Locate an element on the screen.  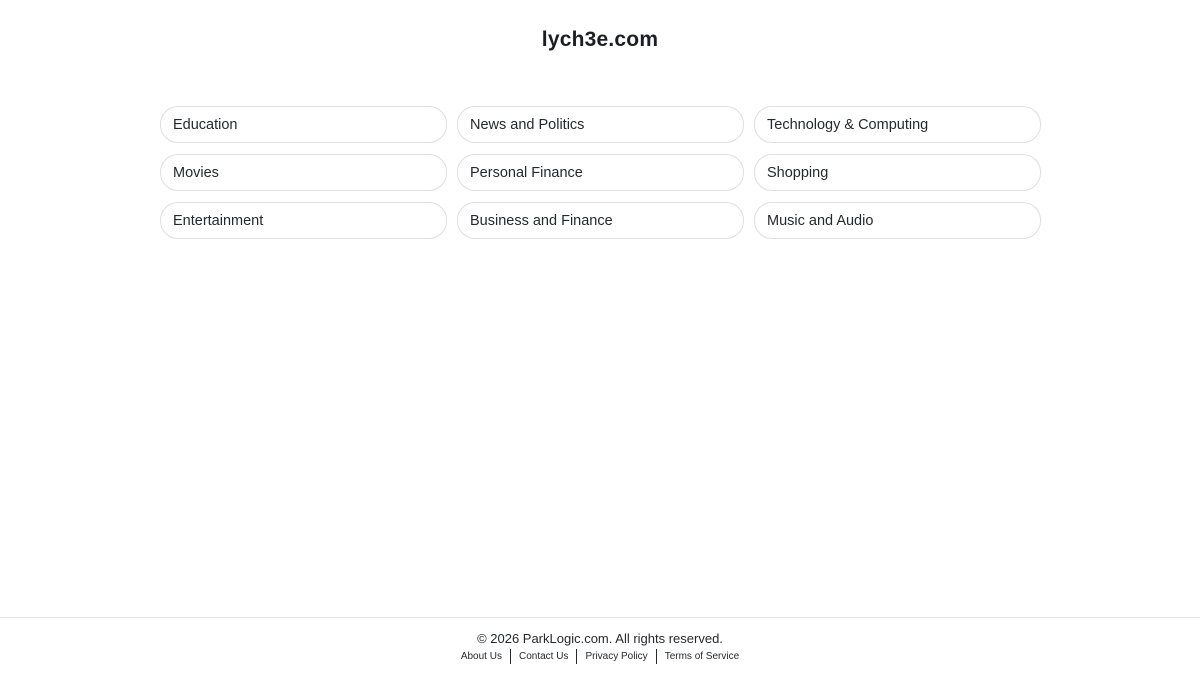
category-link-personal-finance: Personal Finance is located at coordinates (600, 172).